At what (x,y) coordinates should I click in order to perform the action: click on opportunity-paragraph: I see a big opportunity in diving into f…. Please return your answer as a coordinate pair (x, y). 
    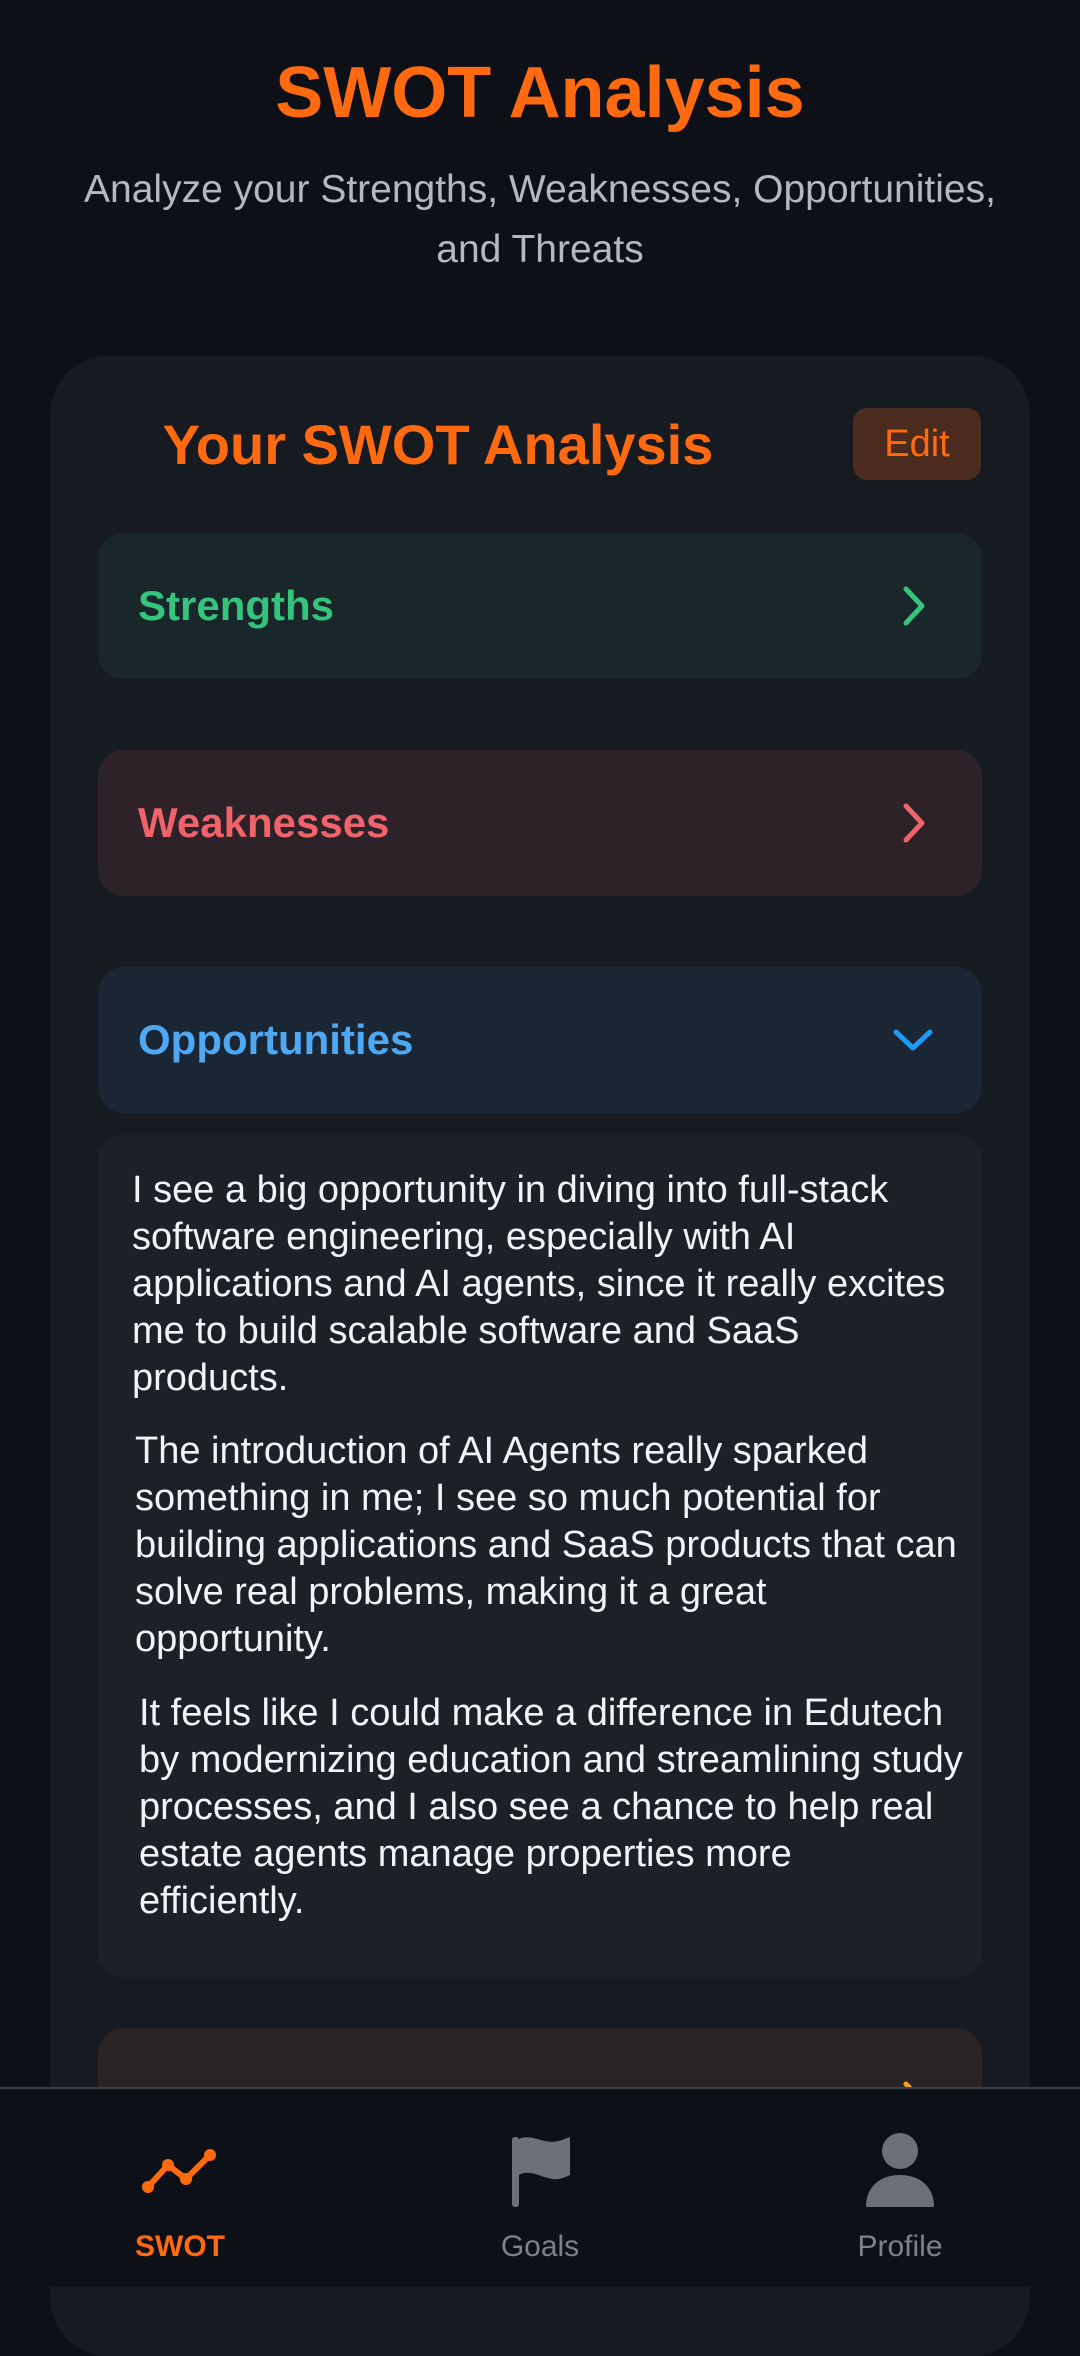
    Looking at the image, I should click on (539, 1284).